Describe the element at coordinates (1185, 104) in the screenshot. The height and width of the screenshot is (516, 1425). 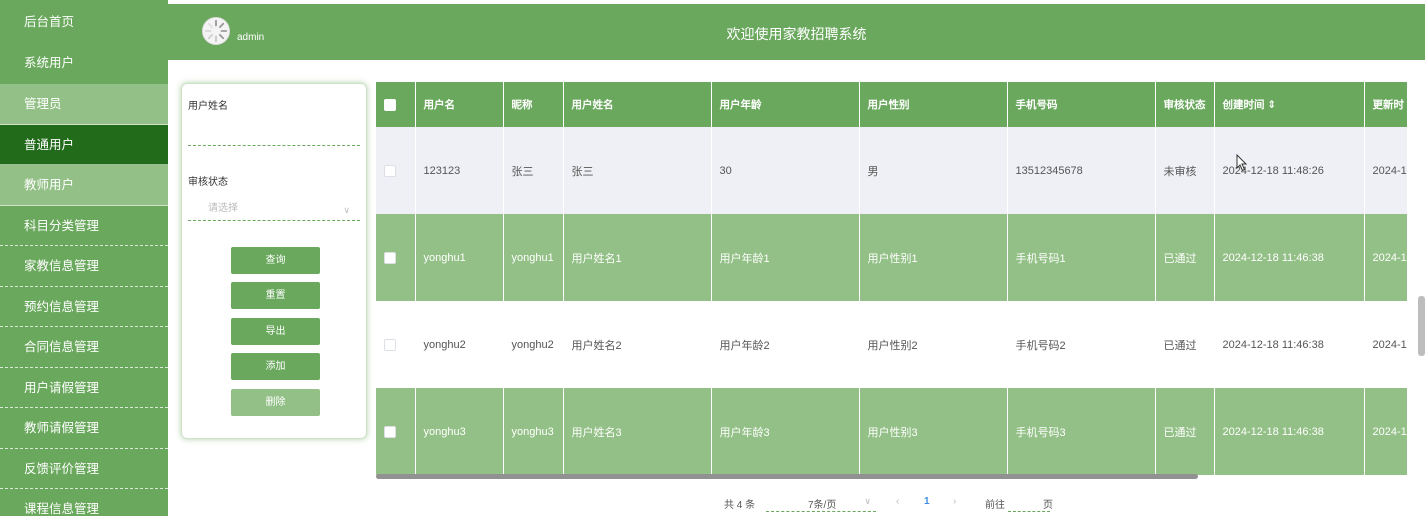
I see `column-header: 审核状态` at that location.